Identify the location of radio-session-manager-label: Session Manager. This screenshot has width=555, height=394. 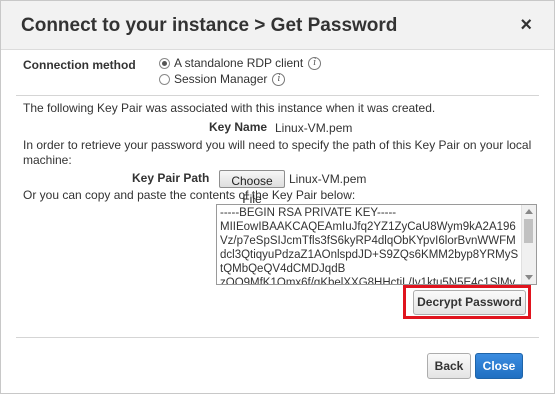
(221, 79).